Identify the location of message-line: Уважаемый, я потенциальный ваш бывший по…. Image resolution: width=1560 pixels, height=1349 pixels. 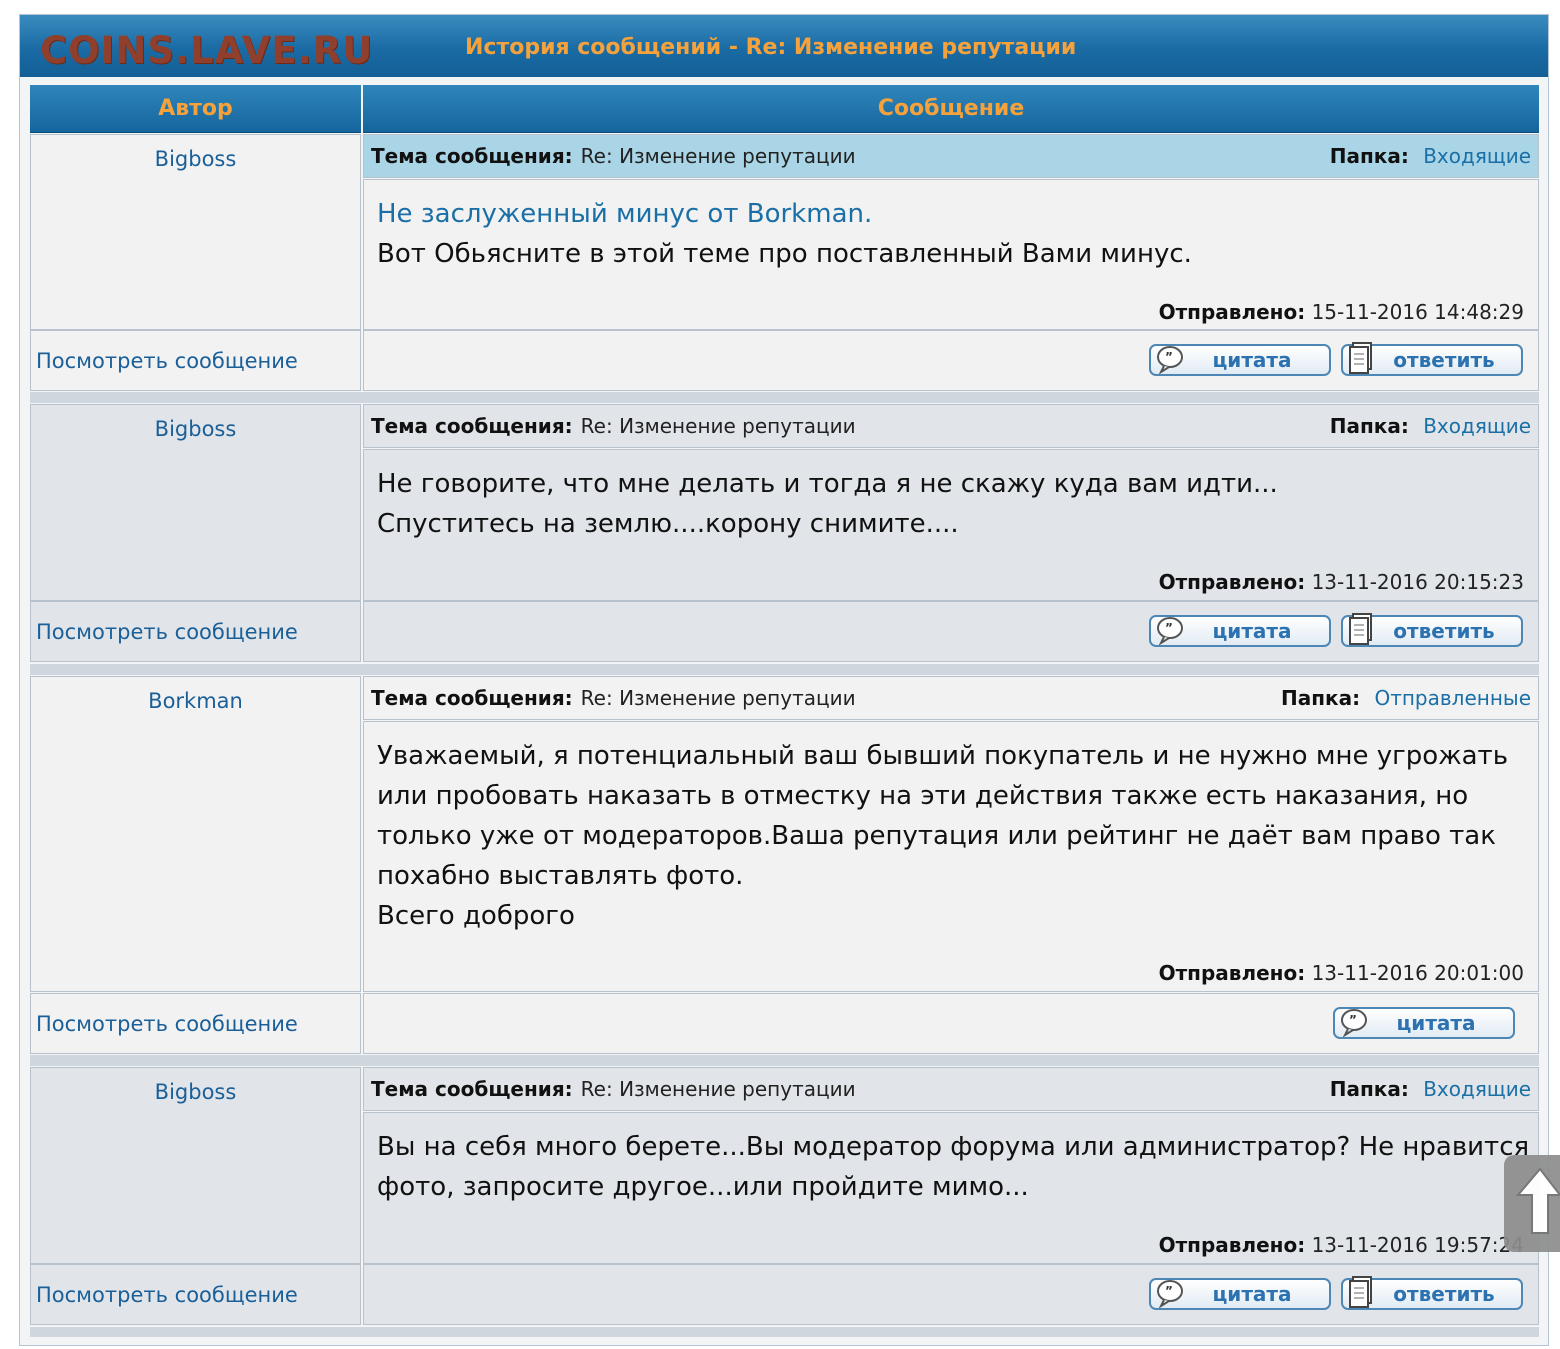
(943, 756).